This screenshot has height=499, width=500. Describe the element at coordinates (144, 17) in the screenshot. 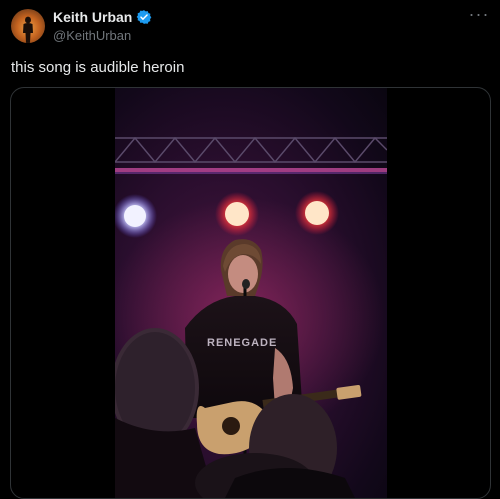

I see `verified-badge-icon` at that location.